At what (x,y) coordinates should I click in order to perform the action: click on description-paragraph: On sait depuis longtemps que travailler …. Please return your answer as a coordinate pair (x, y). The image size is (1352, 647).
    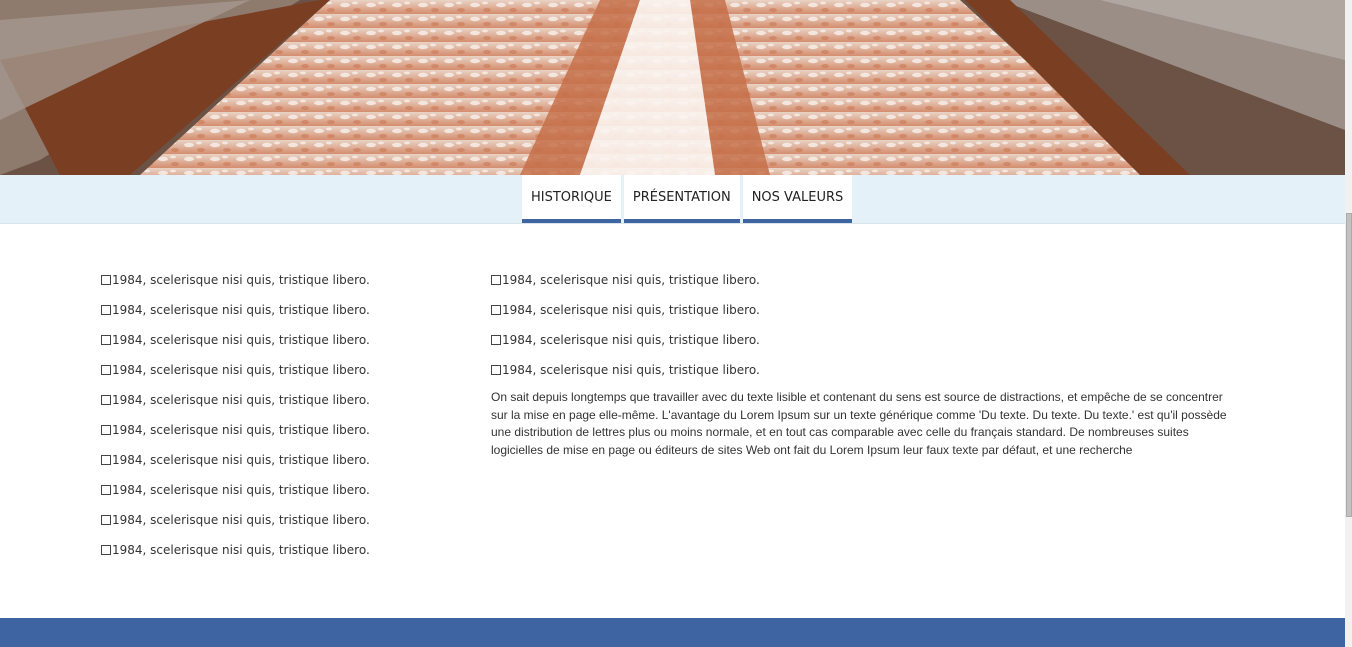
    Looking at the image, I should click on (859, 423).